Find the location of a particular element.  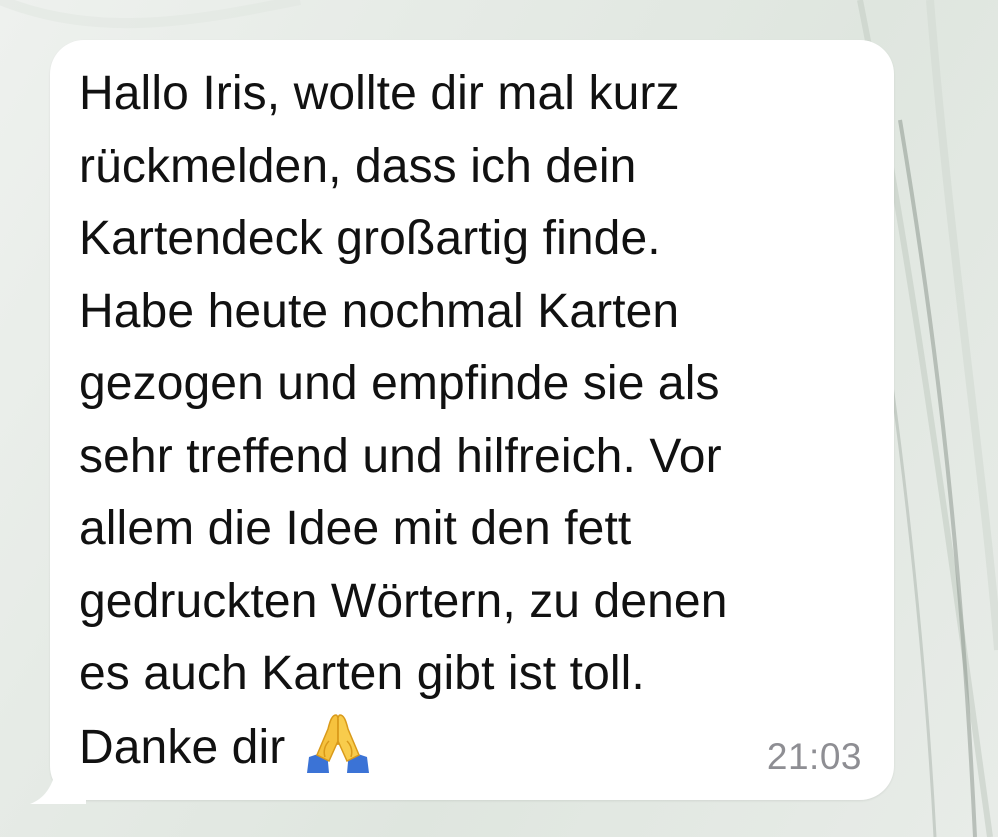

message-line: gezogen und empfinde sie als is located at coordinates (399, 383).